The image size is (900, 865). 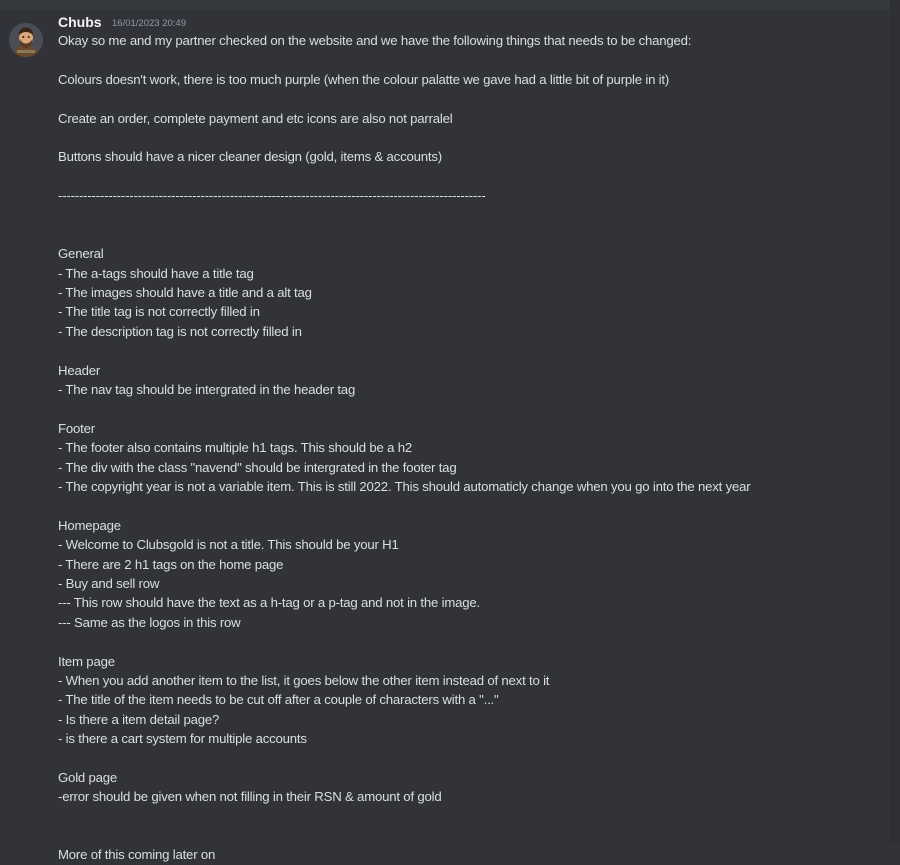 What do you see at coordinates (171, 564) in the screenshot?
I see `message-line: - There are 2 h1 tags on the home page` at bounding box center [171, 564].